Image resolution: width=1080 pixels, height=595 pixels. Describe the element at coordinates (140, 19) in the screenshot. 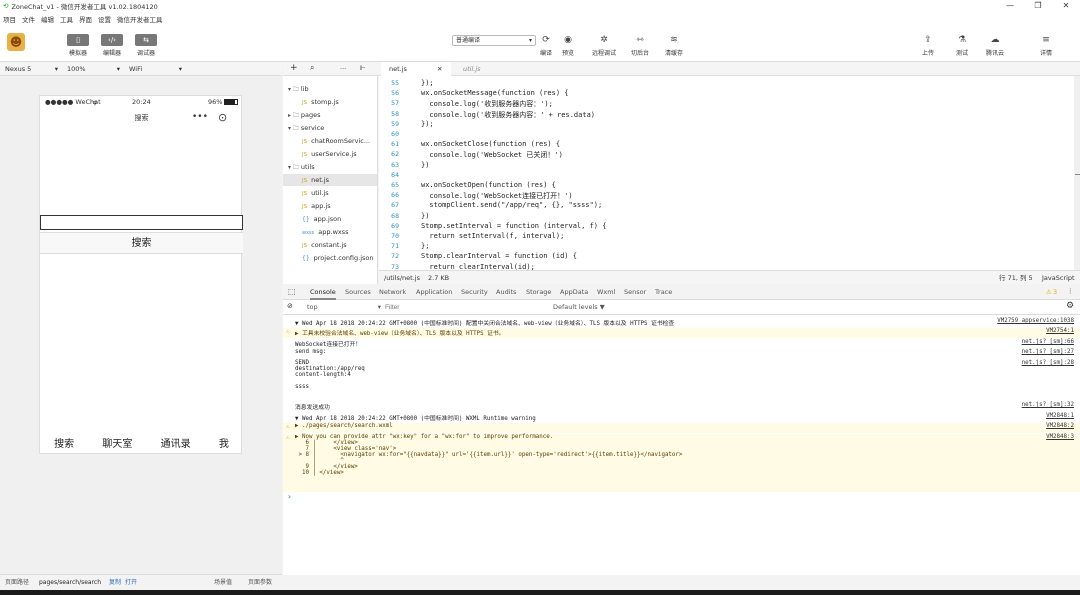

I see `menu-devtools: 微信开发者工具` at that location.